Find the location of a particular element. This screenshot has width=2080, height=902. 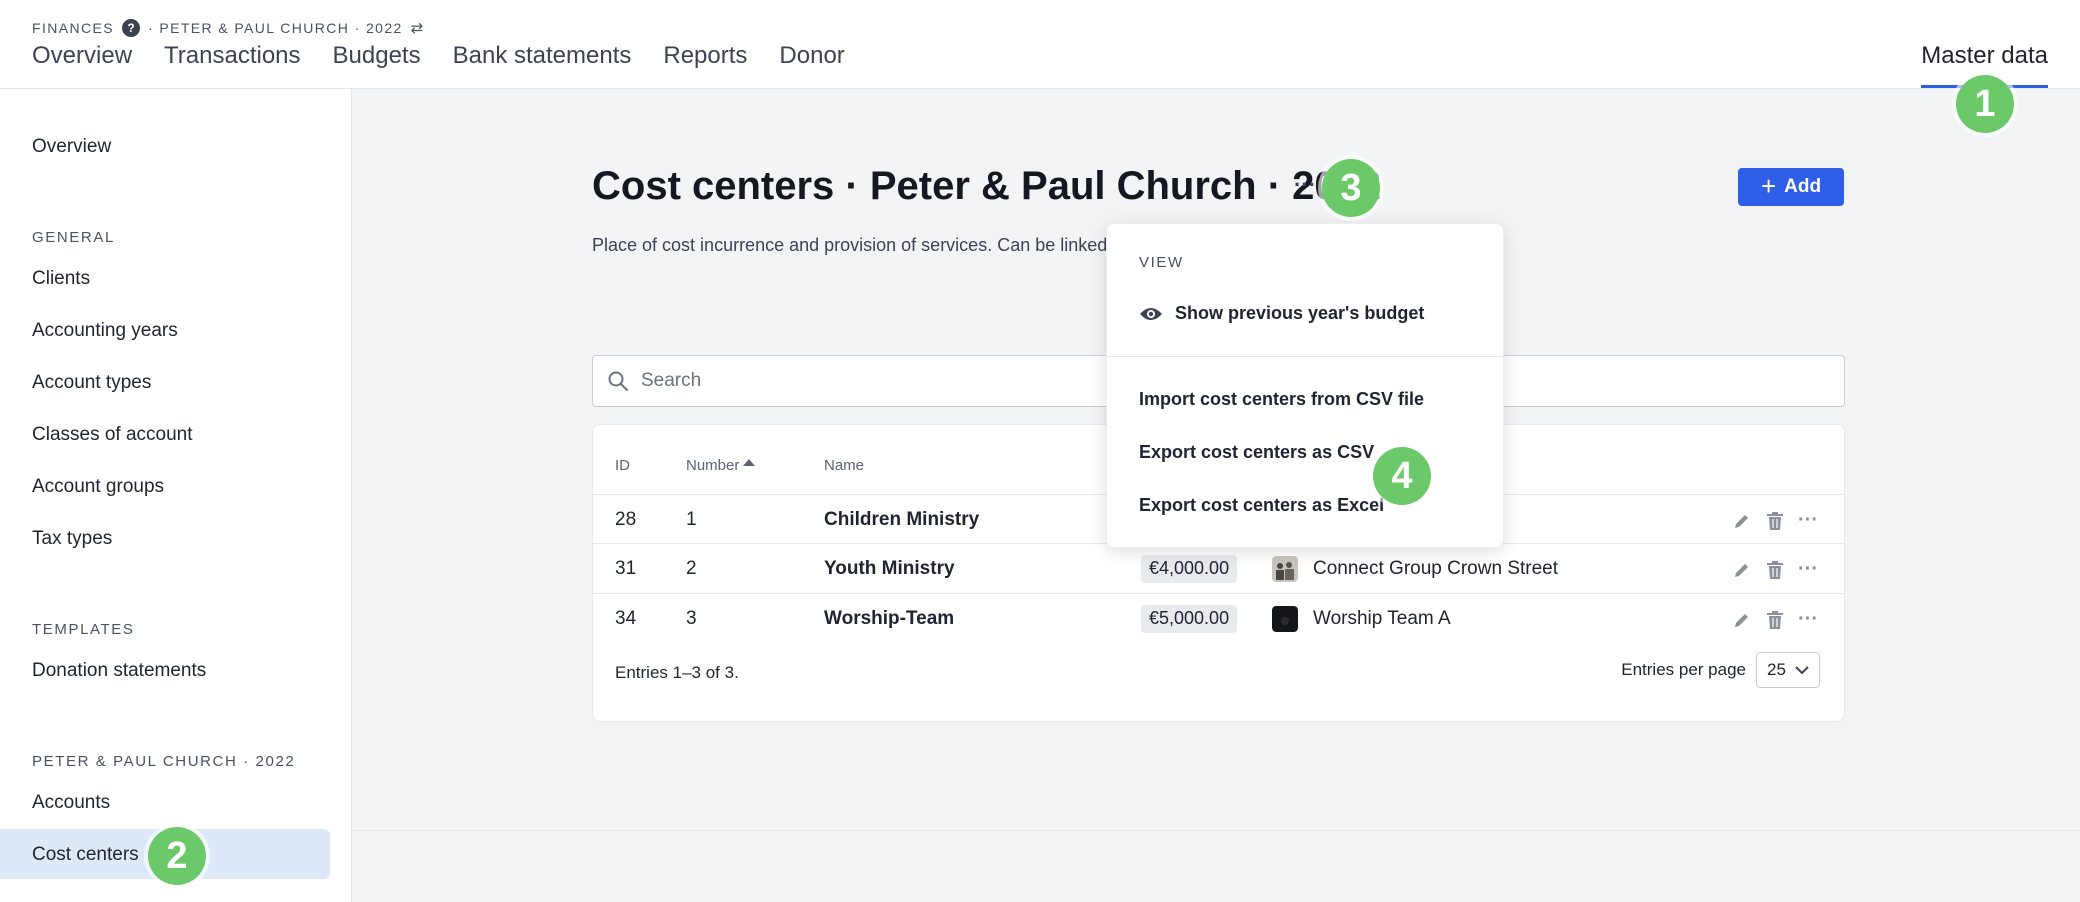

sidebar-item-cost-centers: Cost centers is located at coordinates (85, 855).